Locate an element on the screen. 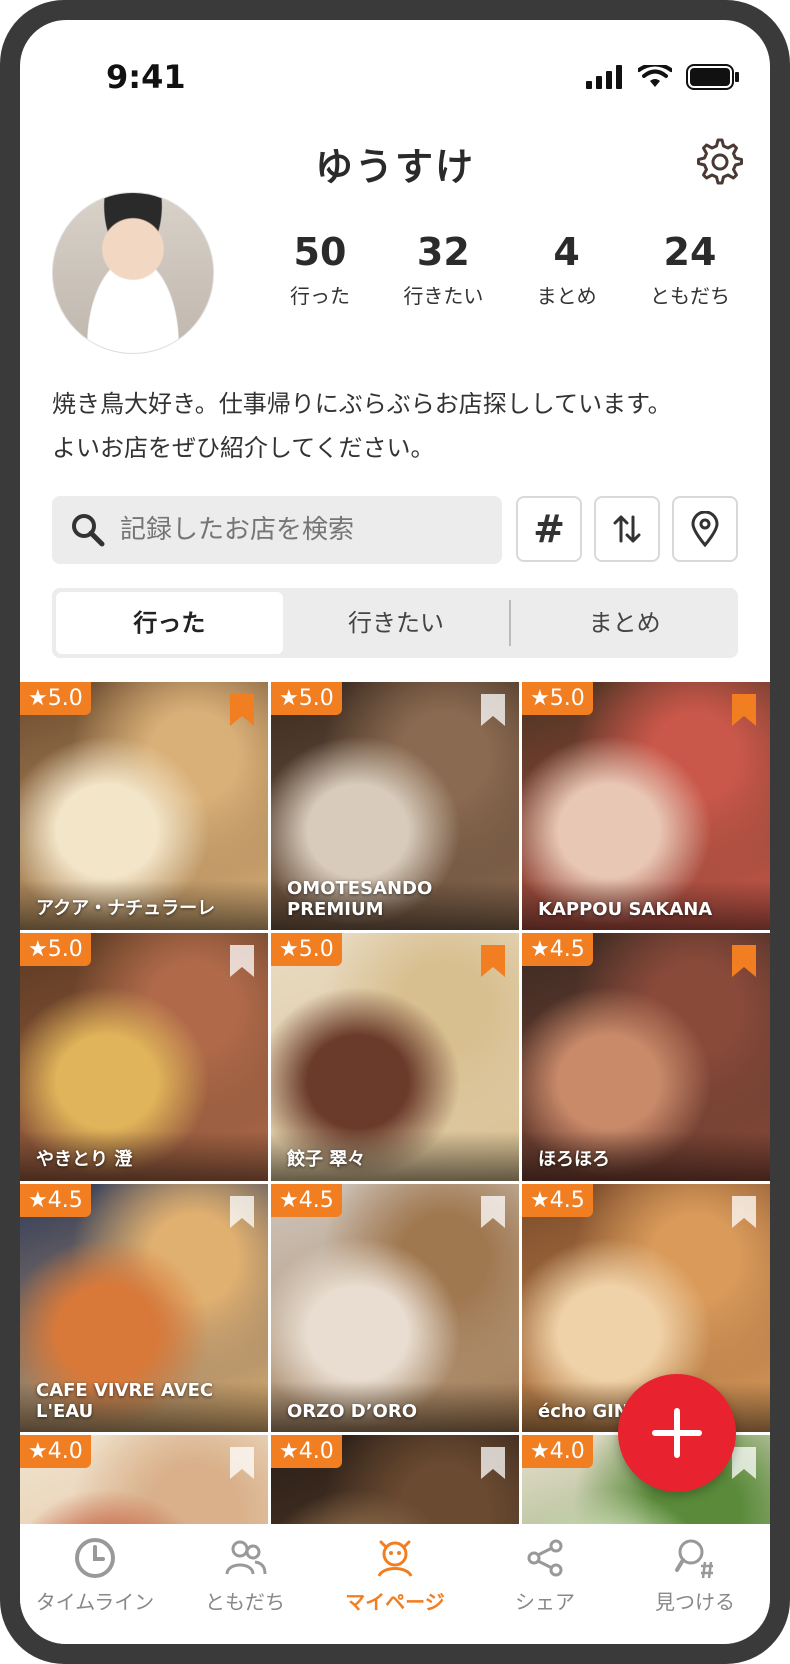 The height and width of the screenshot is (1664, 790). nav-label: 見つける is located at coordinates (695, 1602).